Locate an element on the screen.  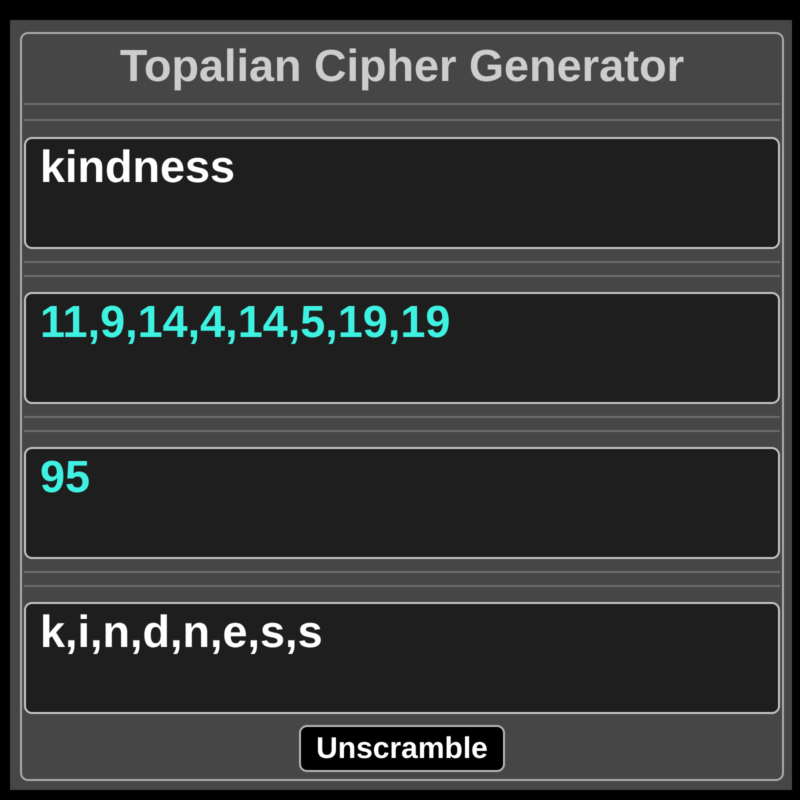
unscramble-button: Unscramble is located at coordinates (402, 748).